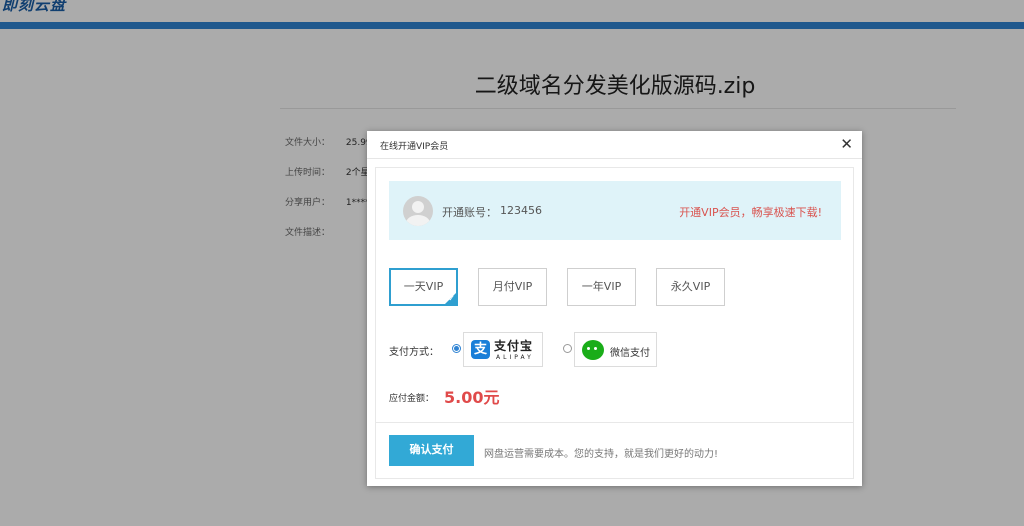 This screenshot has width=1024, height=526. I want to click on plan-label: 月付VIP, so click(512, 286).